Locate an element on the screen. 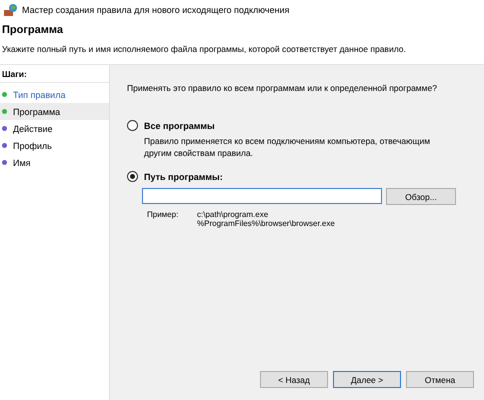  example-path: c:\path\program.exe is located at coordinates (233, 214).